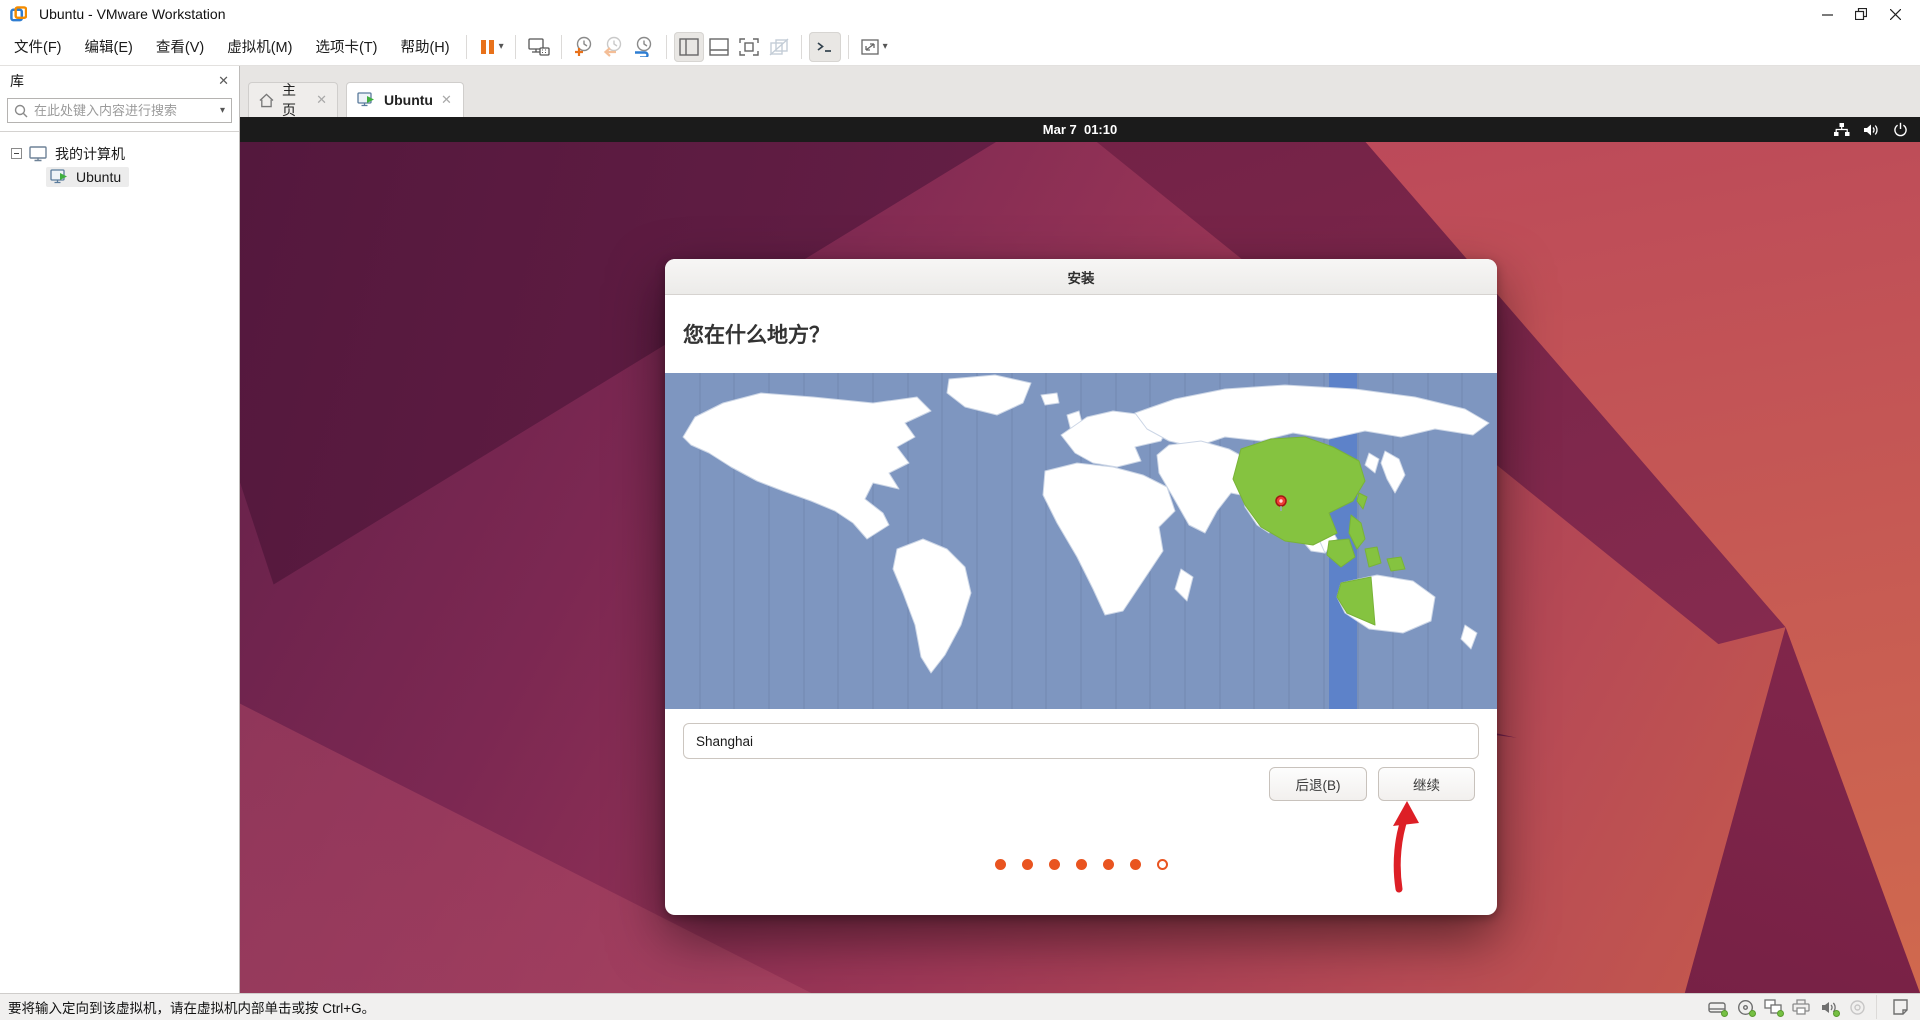  What do you see at coordinates (869, 46) in the screenshot?
I see `stretch-guest-icon` at bounding box center [869, 46].